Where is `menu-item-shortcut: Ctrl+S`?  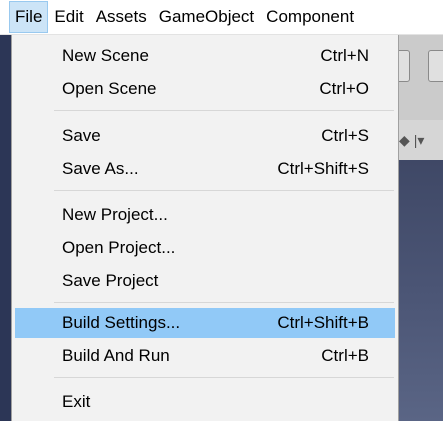
menu-item-shortcut: Ctrl+S is located at coordinates (345, 135).